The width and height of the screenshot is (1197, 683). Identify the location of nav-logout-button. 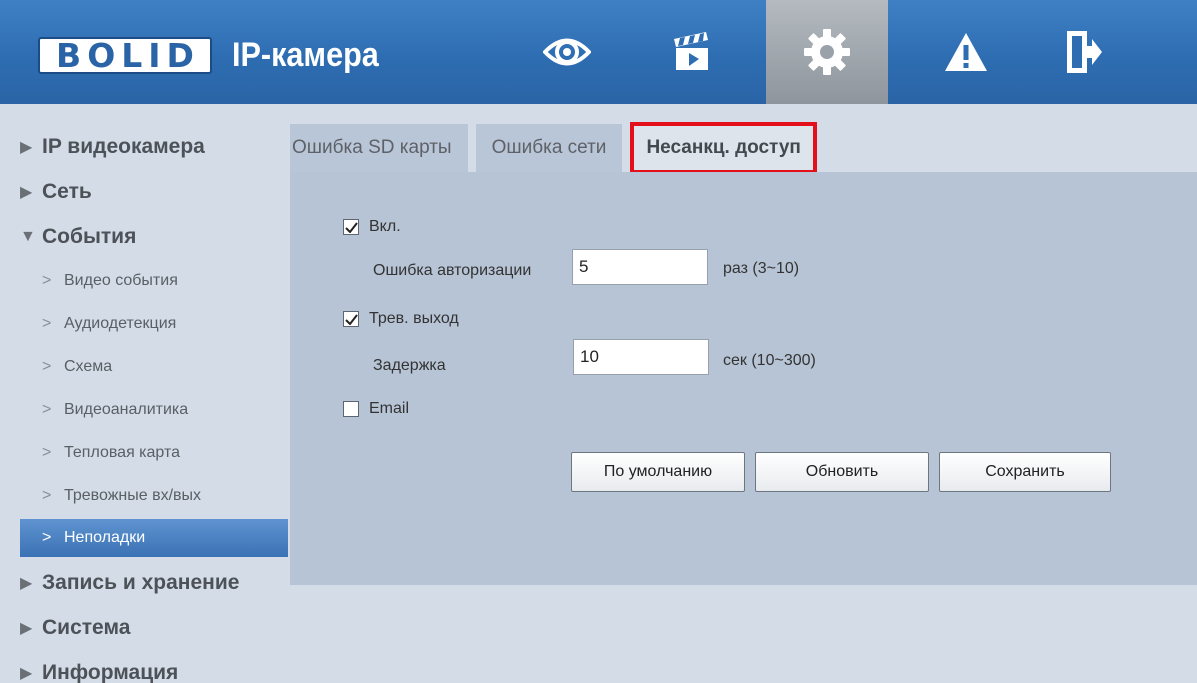
(1084, 52).